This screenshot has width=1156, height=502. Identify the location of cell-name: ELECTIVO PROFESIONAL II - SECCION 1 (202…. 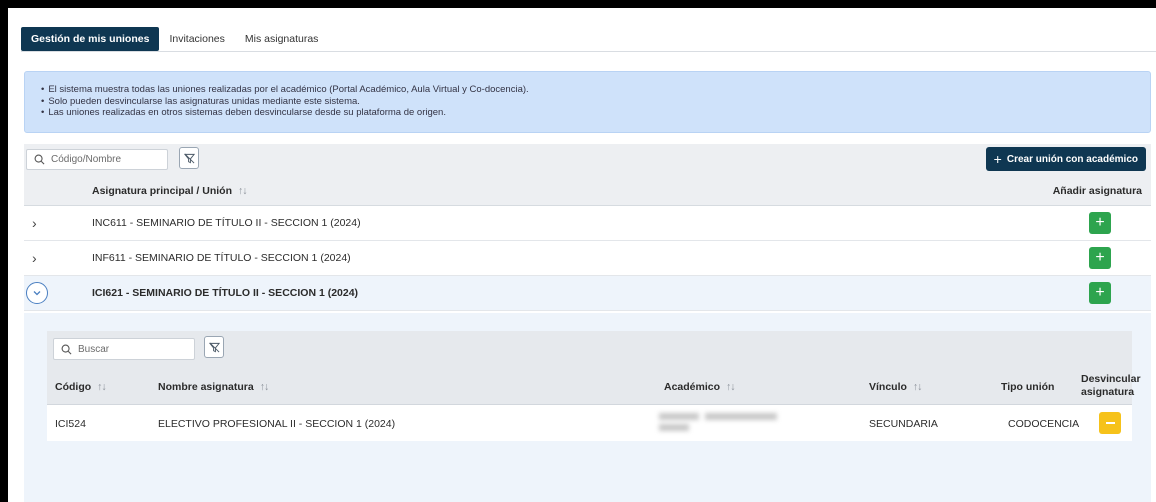
(277, 424).